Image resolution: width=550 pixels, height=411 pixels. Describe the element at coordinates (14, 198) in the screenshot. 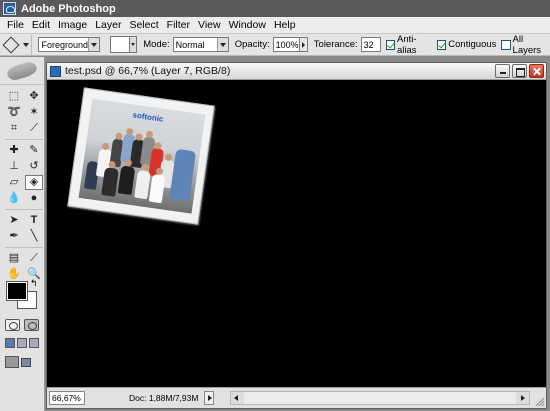

I see `blur-tool-icon: 💧` at that location.